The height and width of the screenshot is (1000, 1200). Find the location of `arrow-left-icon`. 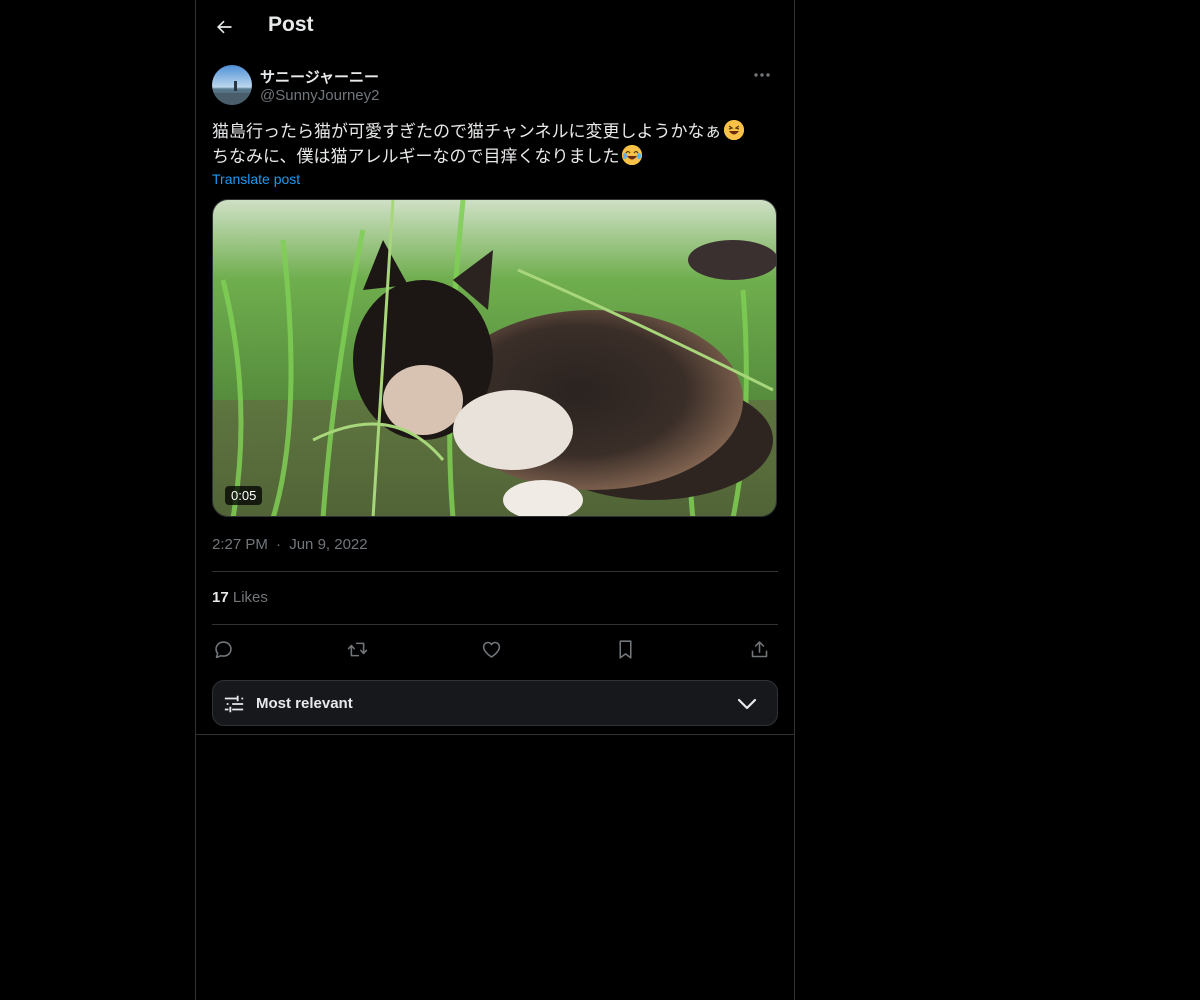

arrow-left-icon is located at coordinates (224, 27).